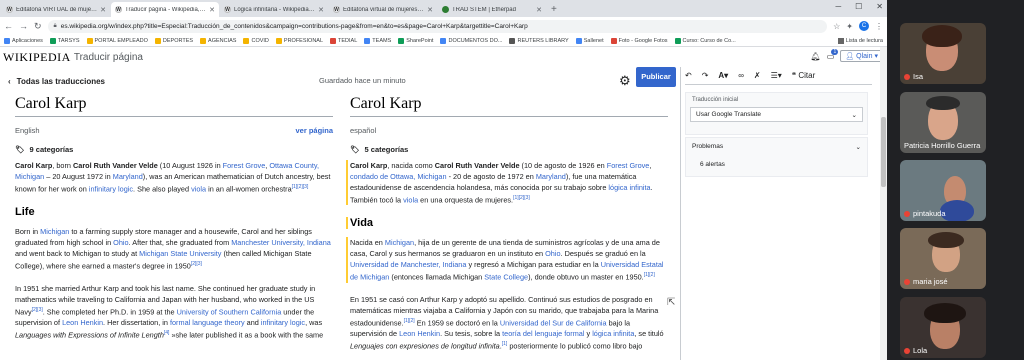  What do you see at coordinates (256, 40) in the screenshot?
I see `bookmark-item: COVID` at bounding box center [256, 40].